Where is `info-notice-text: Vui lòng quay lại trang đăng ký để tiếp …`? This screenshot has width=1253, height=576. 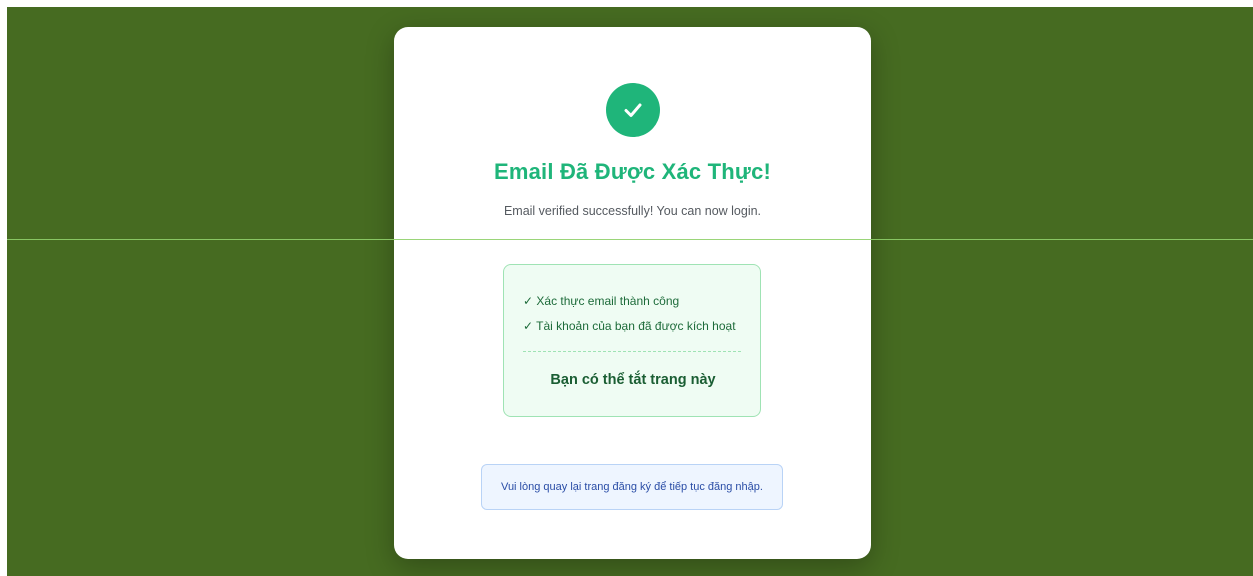
info-notice-text: Vui lòng quay lại trang đăng ký để tiếp … is located at coordinates (632, 487).